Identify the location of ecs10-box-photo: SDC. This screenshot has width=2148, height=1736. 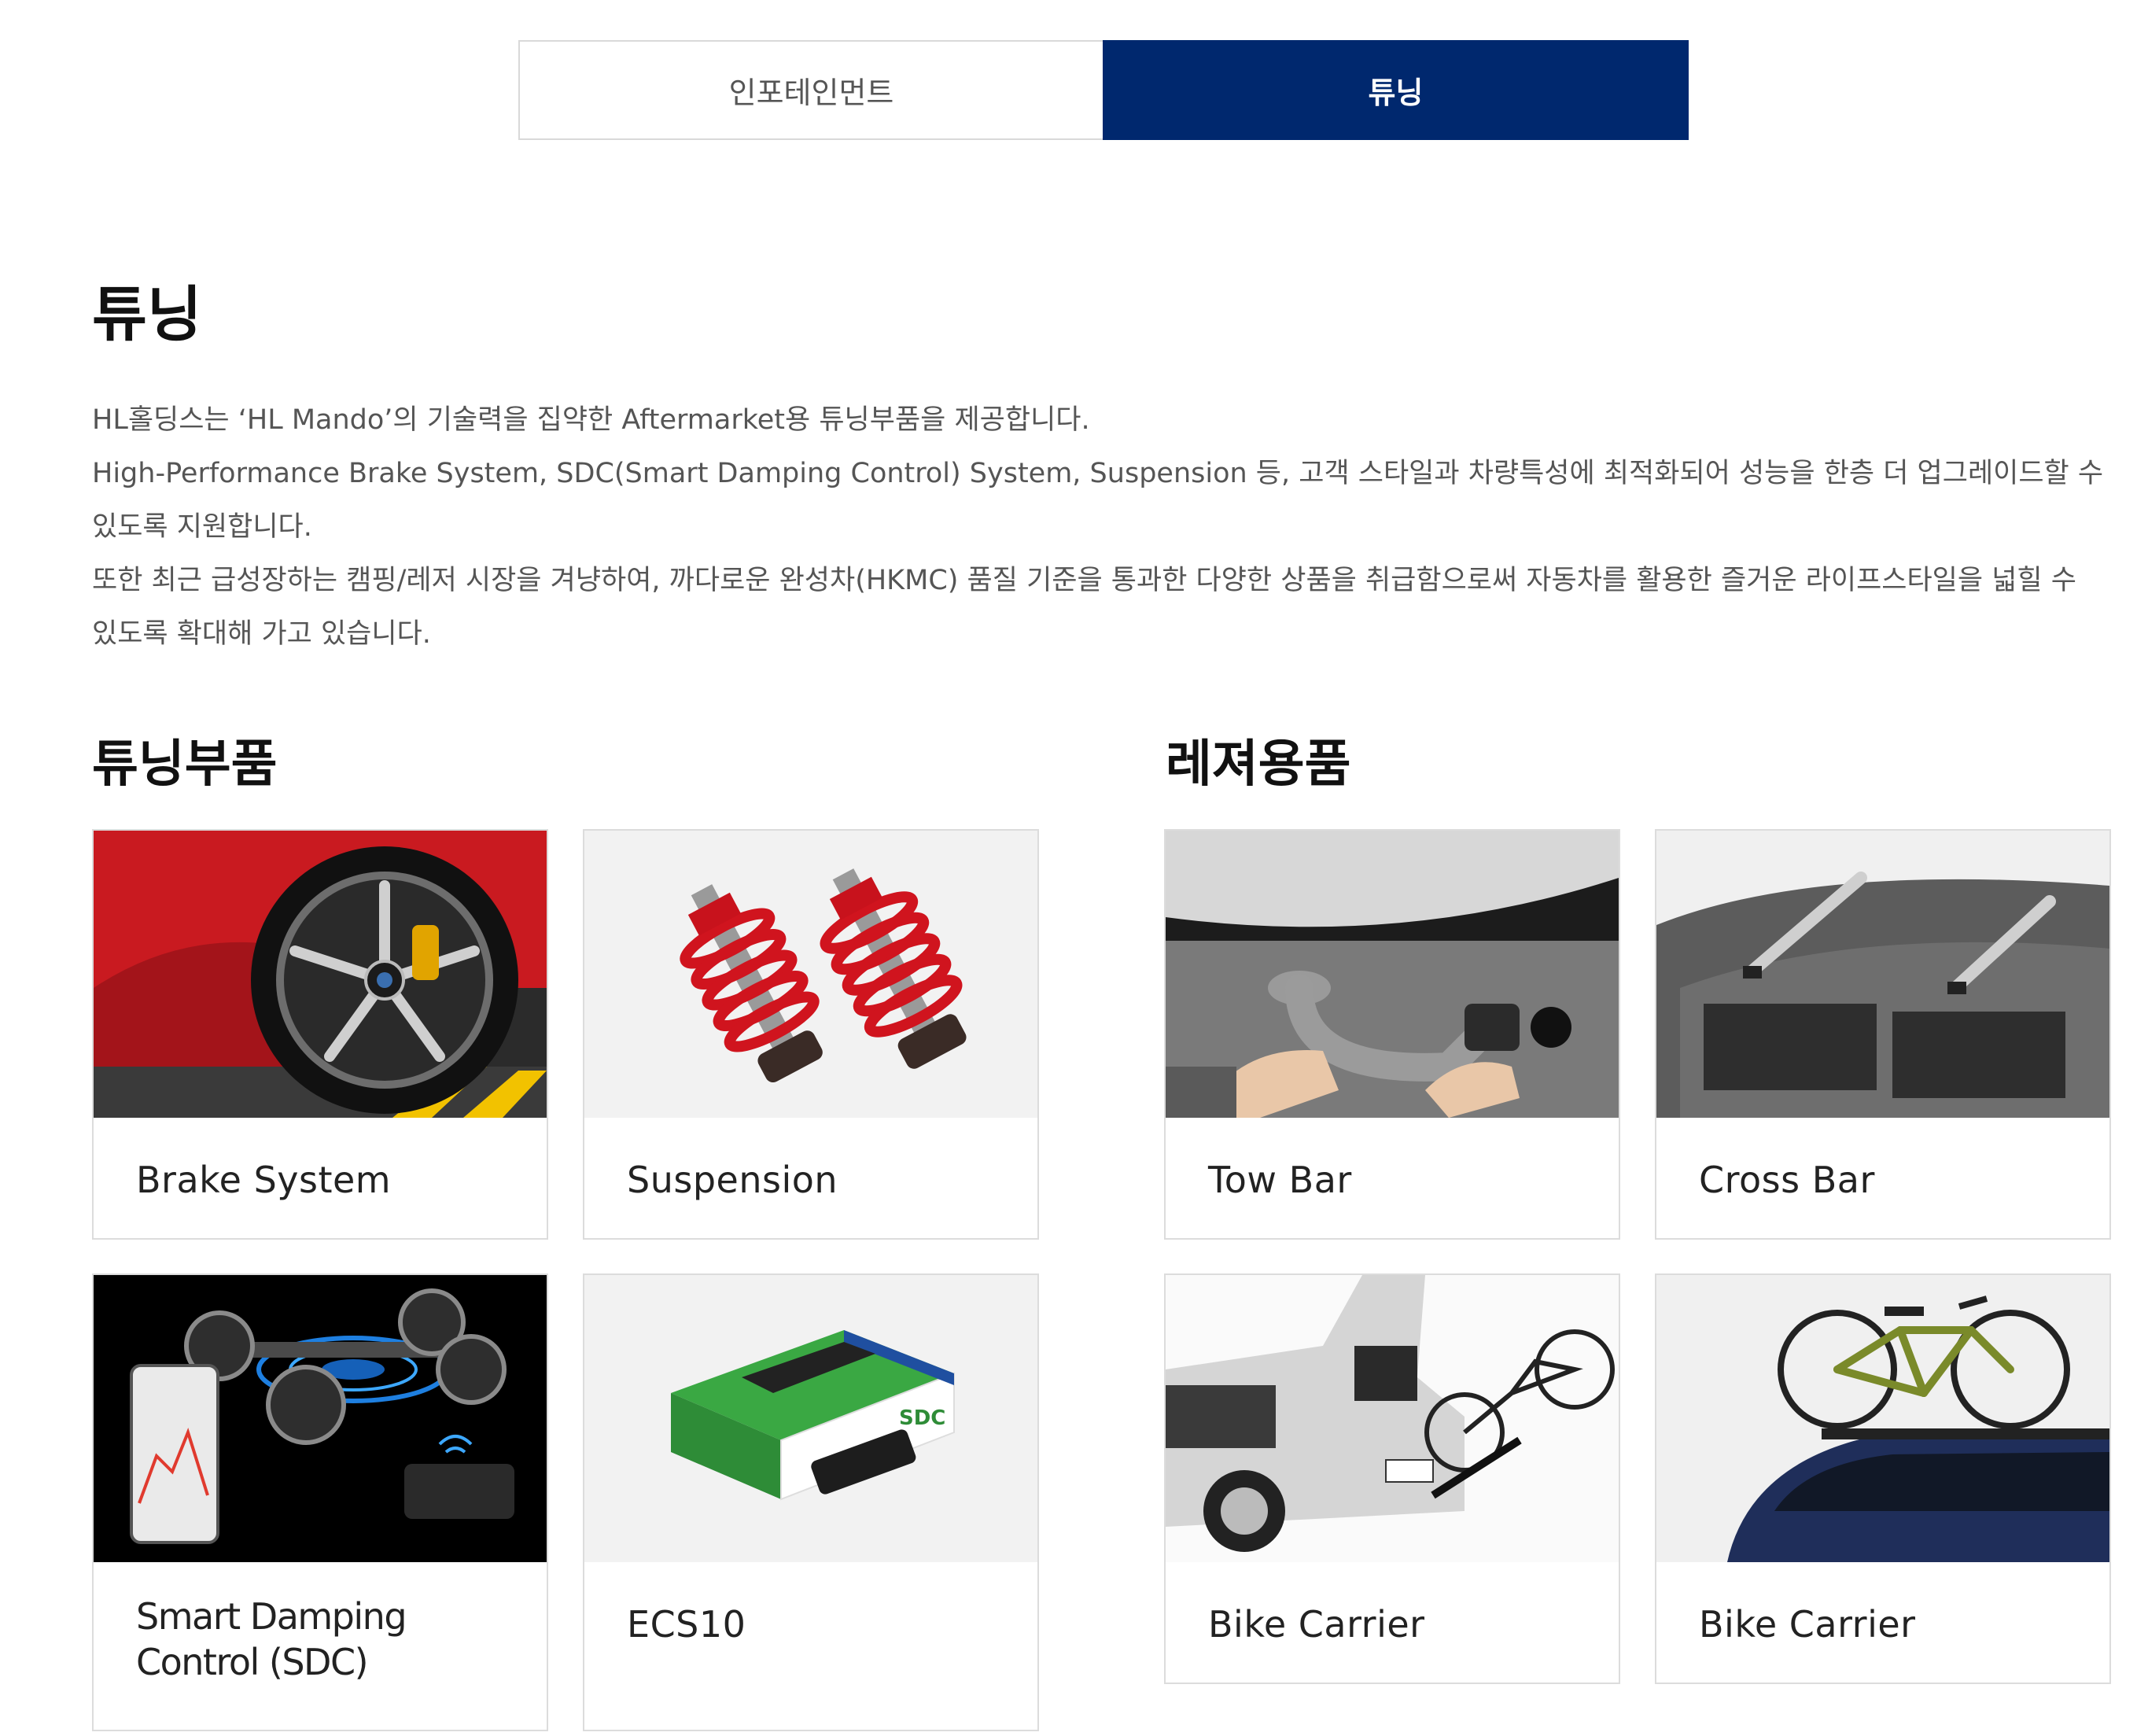
(810, 1419).